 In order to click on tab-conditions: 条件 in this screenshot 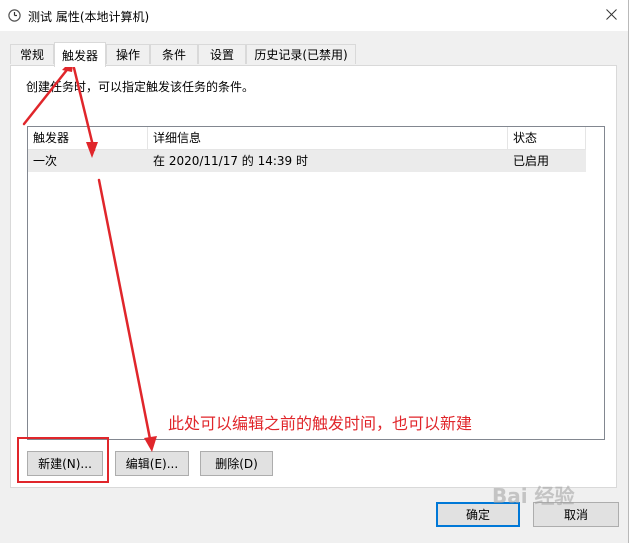, I will do `click(174, 54)`.